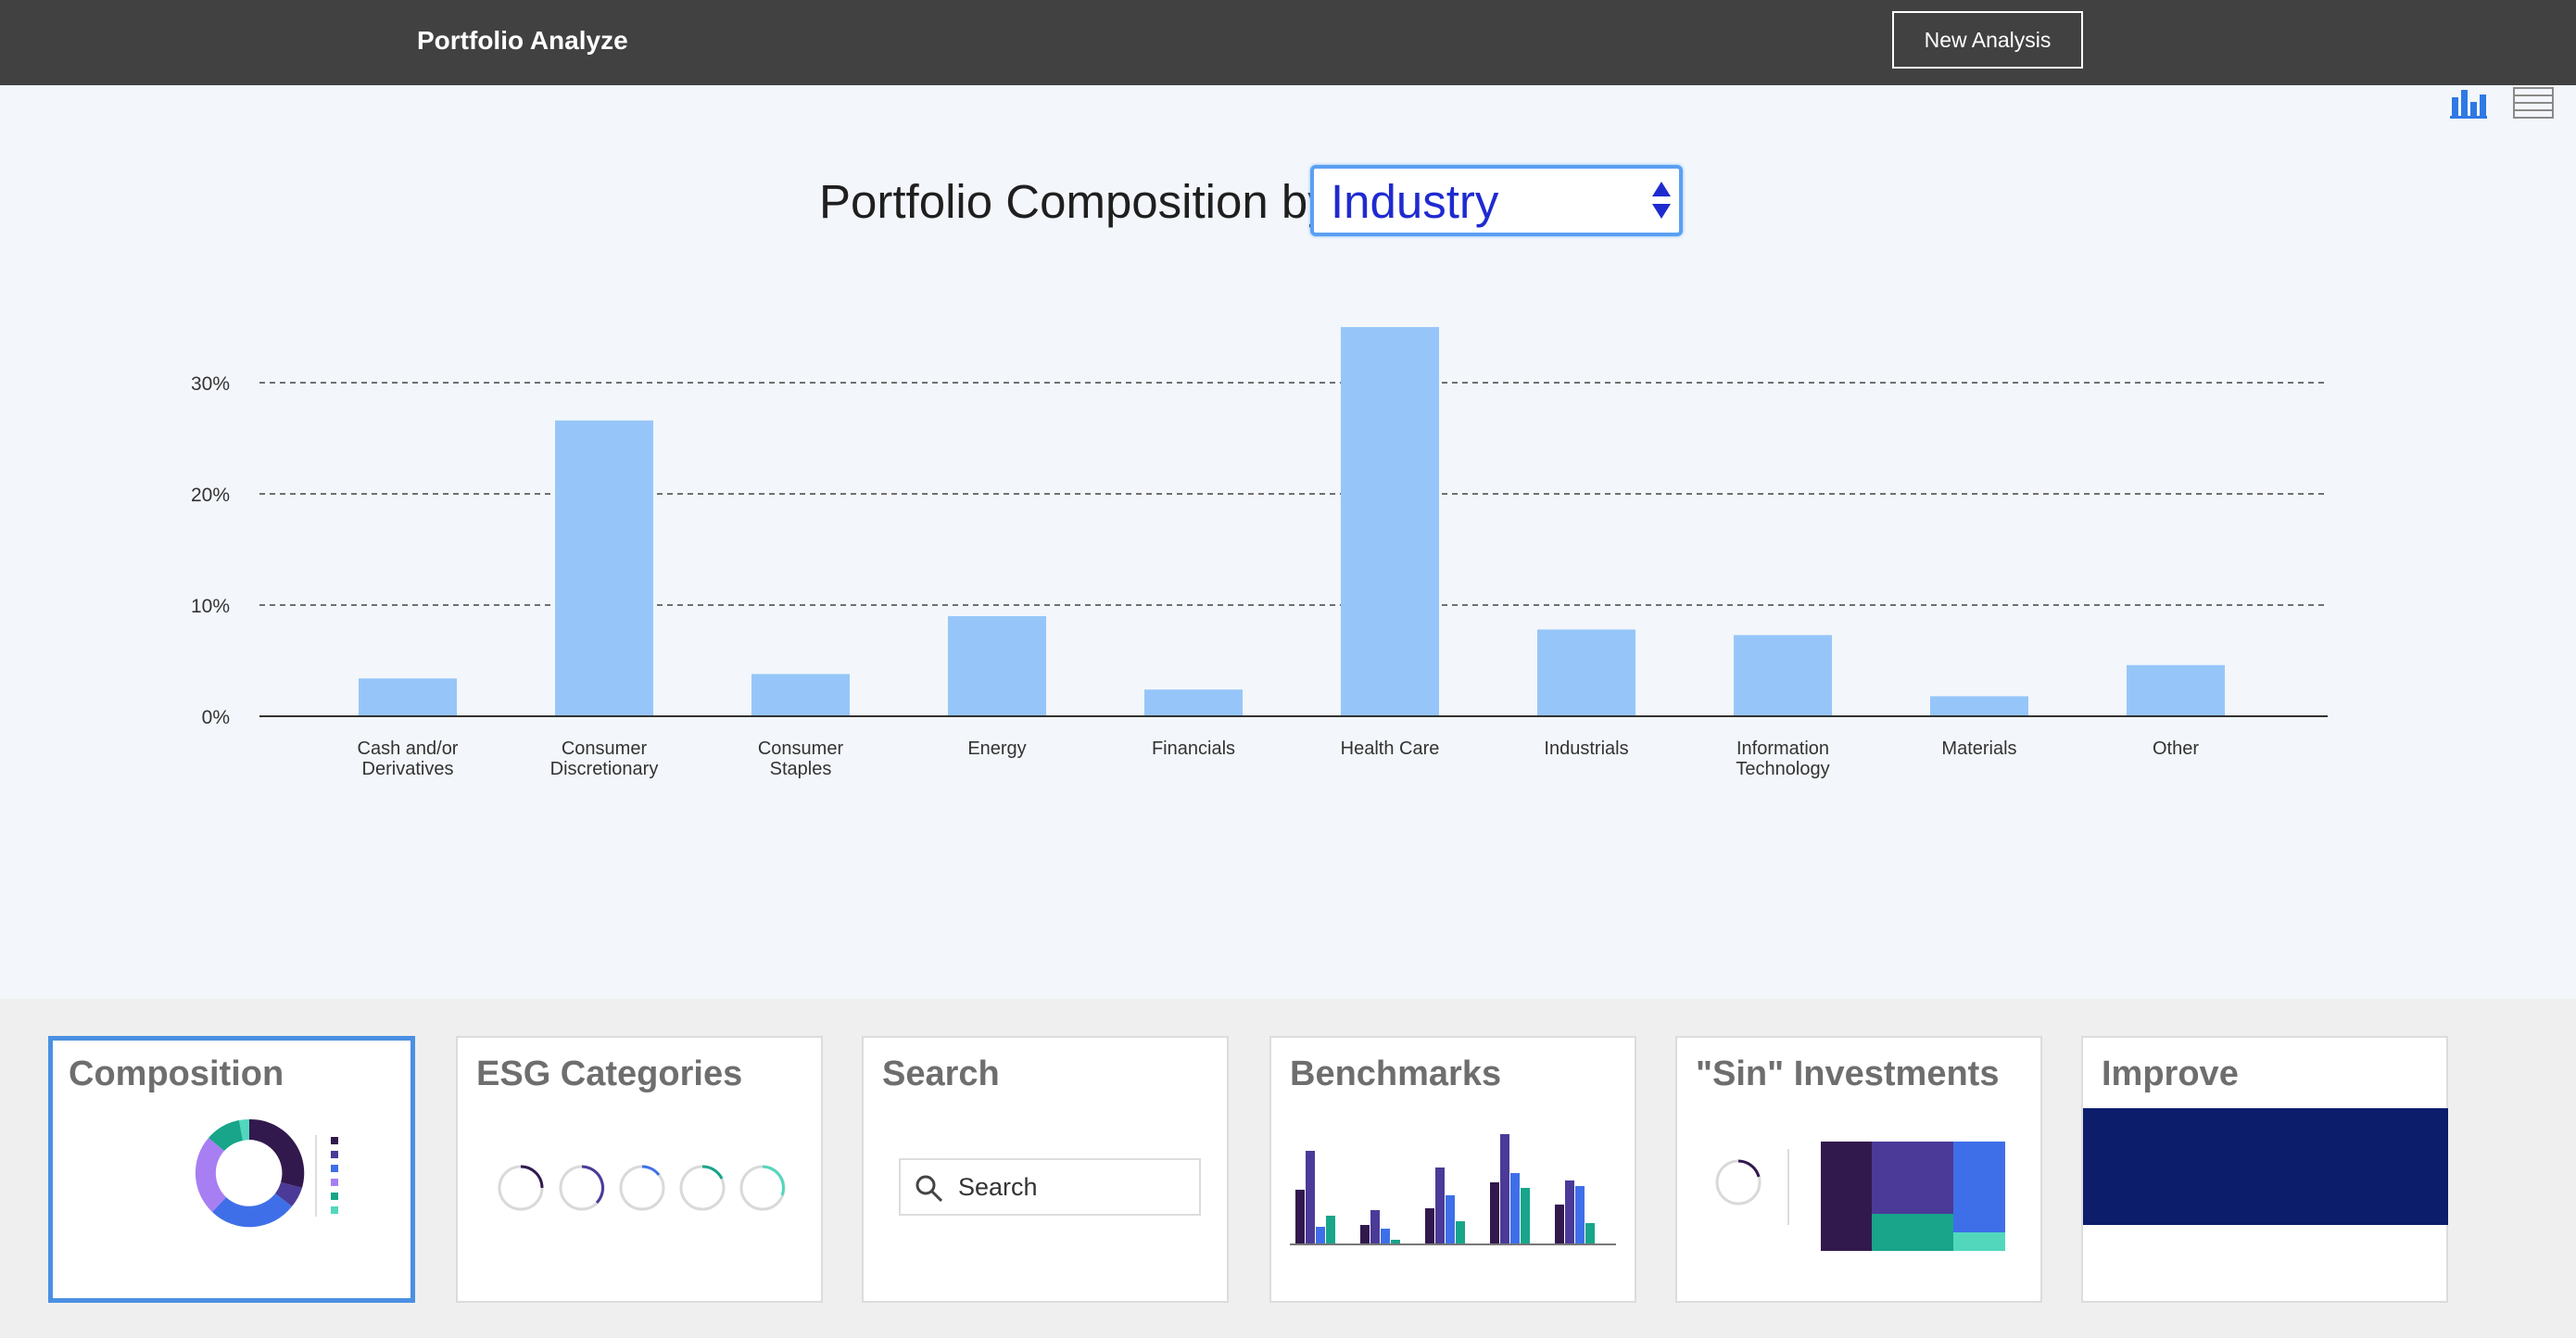  I want to click on x-tick-label: Health Care, so click(1390, 748).